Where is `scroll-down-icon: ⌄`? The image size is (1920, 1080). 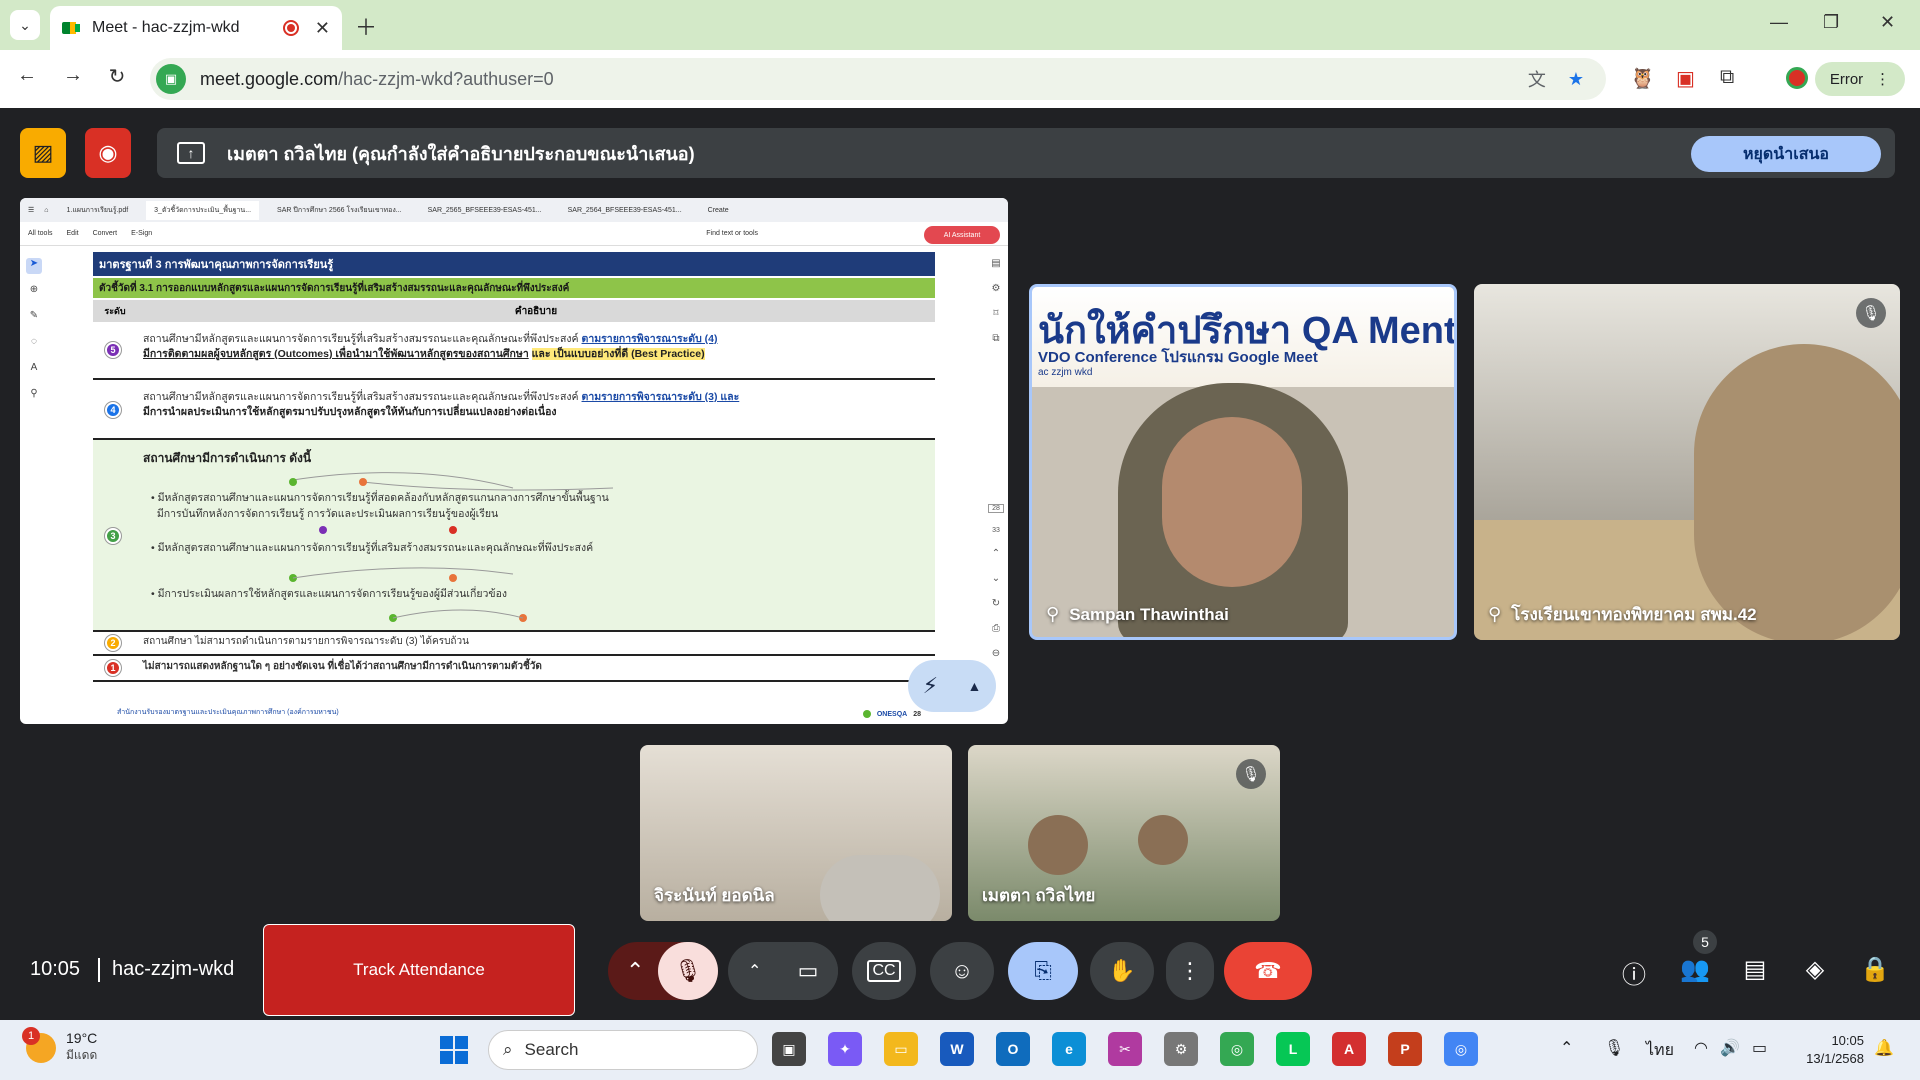
scroll-down-icon: ⌄ is located at coordinates (996, 578).